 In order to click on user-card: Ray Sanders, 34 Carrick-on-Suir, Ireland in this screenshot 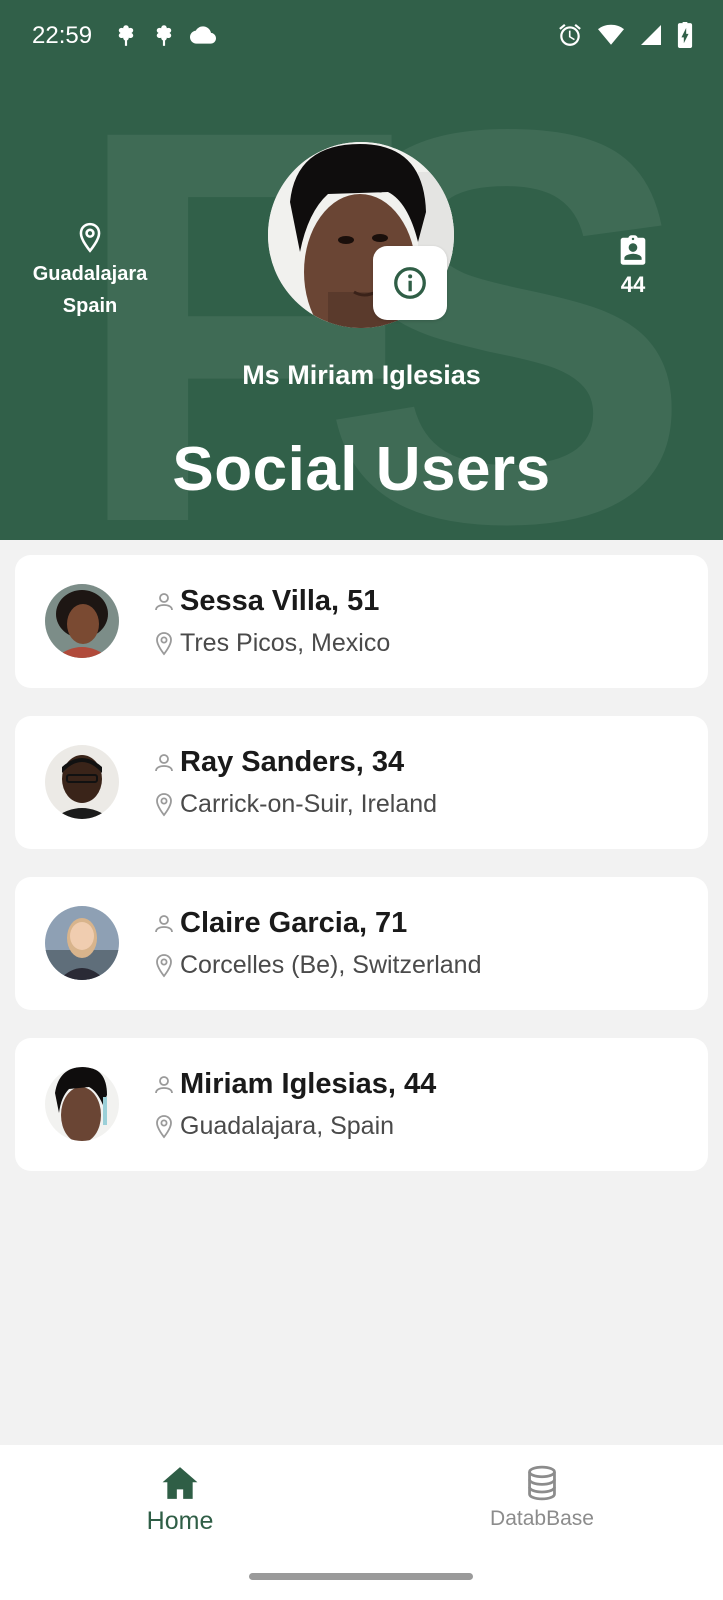, I will do `click(361, 782)`.